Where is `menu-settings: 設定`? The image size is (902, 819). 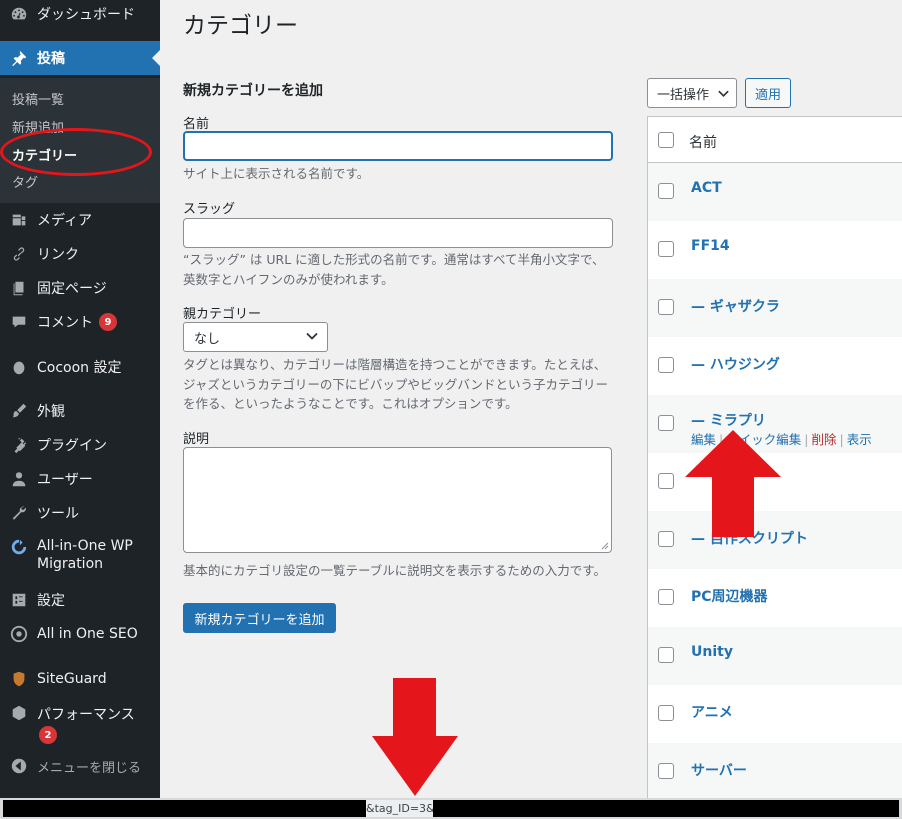 menu-settings: 設定 is located at coordinates (80, 600).